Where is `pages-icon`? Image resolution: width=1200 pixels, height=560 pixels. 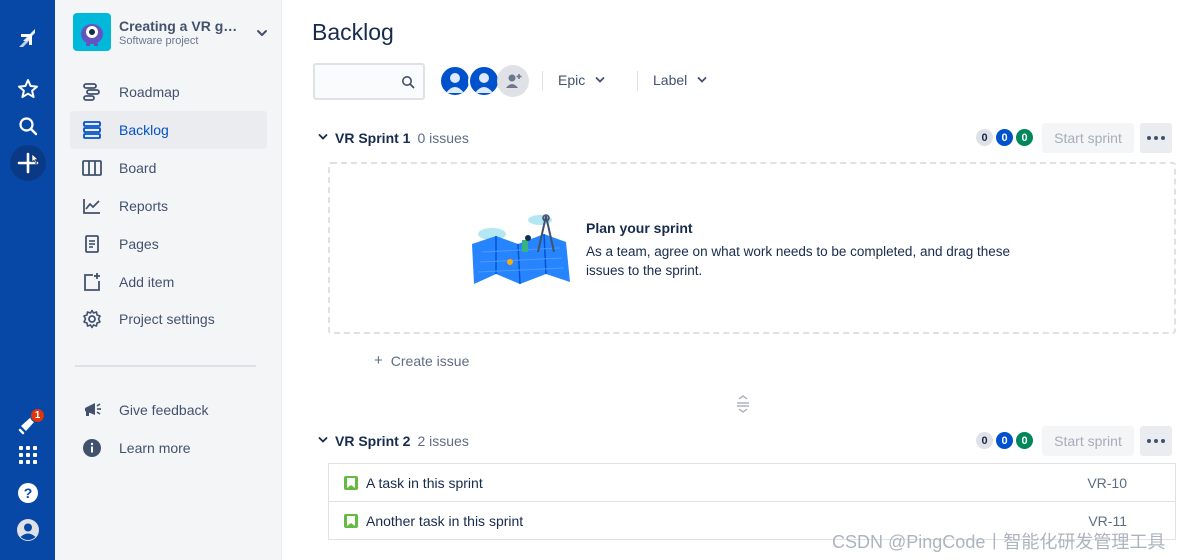
pages-icon is located at coordinates (92, 244).